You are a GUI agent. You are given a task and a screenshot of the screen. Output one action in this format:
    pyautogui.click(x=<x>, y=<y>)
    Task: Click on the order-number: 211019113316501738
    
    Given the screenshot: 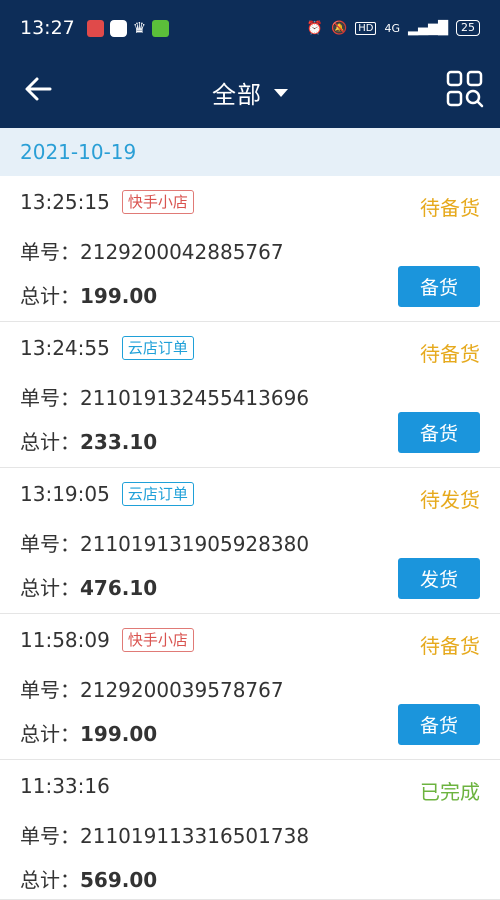 What is the action you would take?
    pyautogui.click(x=195, y=836)
    